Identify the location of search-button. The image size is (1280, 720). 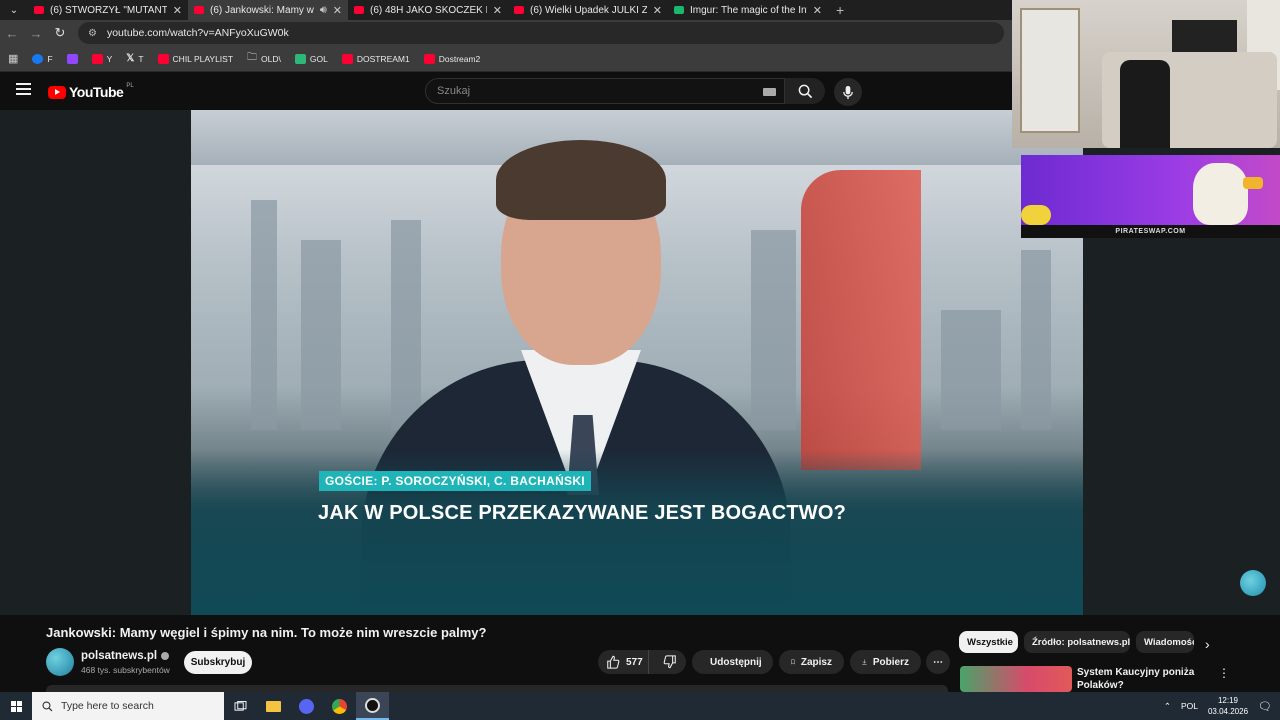
(805, 91).